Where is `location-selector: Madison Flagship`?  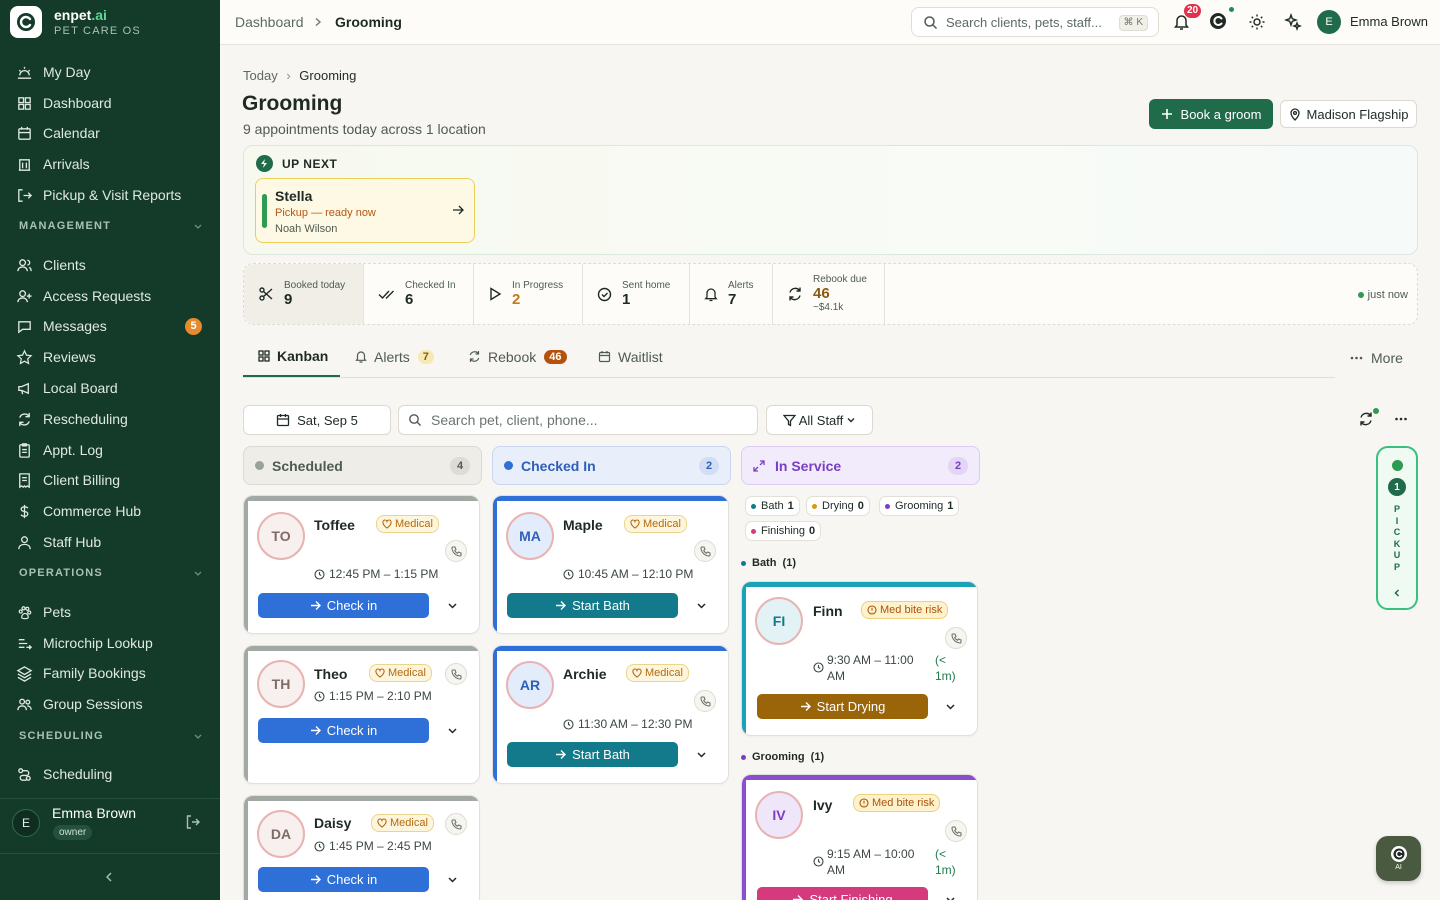
location-selector: Madison Flagship is located at coordinates (1348, 114).